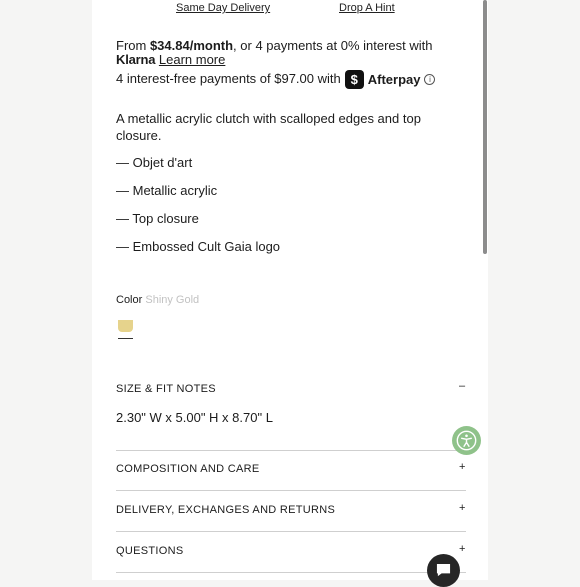 This screenshot has width=580, height=587. I want to click on accessibility-icon, so click(466, 440).